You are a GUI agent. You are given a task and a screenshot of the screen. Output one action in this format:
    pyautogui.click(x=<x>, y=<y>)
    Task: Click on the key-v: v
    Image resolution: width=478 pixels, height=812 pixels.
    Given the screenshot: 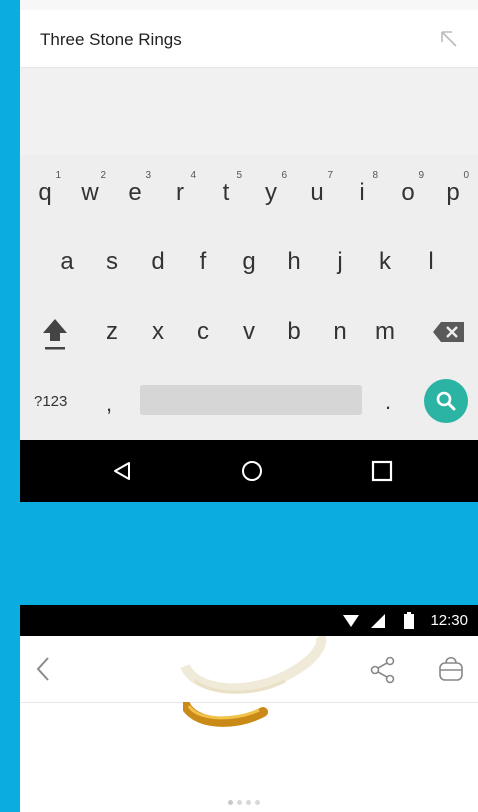 What is the action you would take?
    pyautogui.click(x=249, y=332)
    